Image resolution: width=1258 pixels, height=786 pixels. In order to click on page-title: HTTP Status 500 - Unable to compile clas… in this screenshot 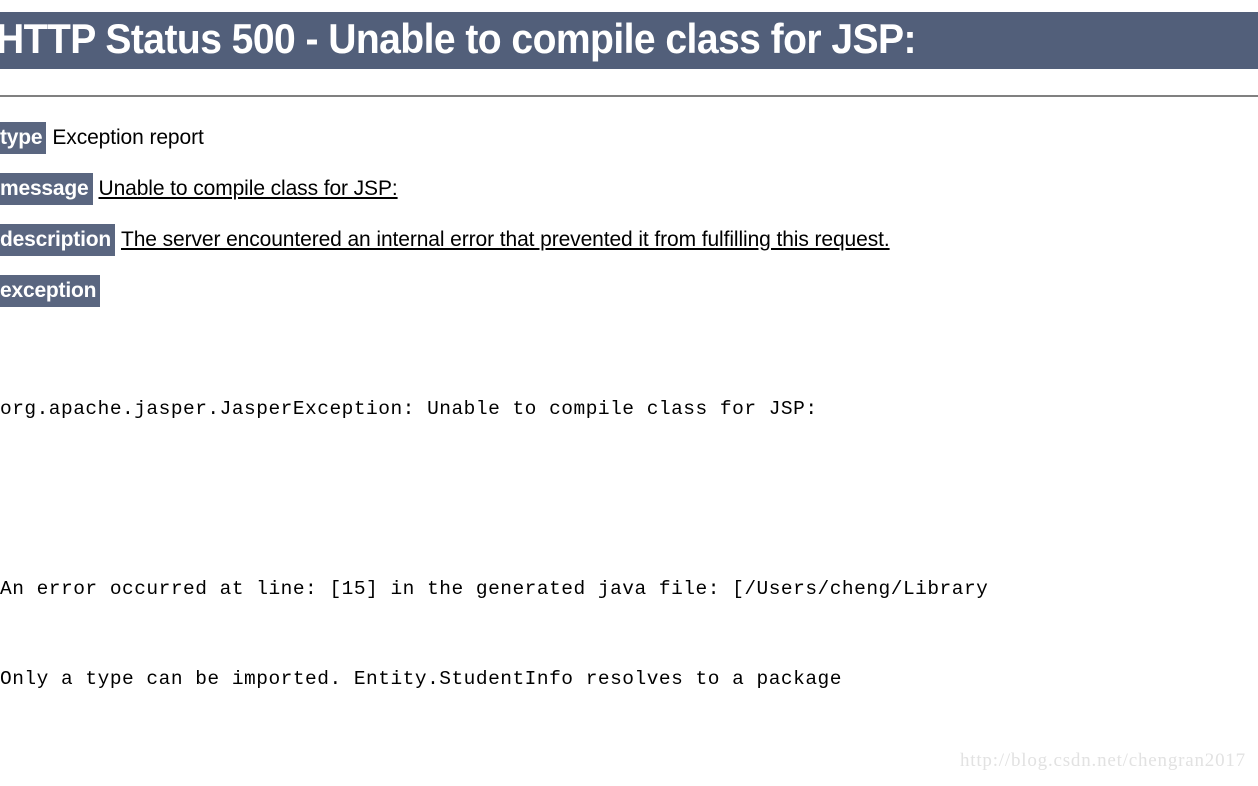, I will do `click(458, 38)`.